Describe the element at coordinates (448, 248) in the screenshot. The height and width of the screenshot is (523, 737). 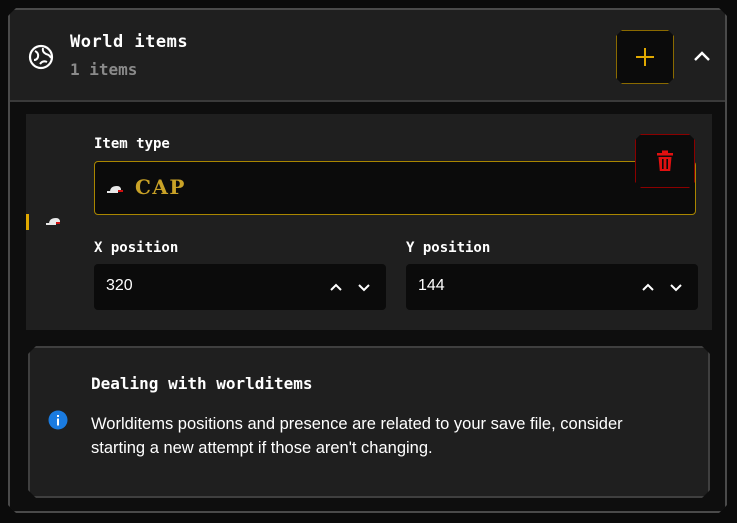
I see `y-position-label: Y position` at that location.